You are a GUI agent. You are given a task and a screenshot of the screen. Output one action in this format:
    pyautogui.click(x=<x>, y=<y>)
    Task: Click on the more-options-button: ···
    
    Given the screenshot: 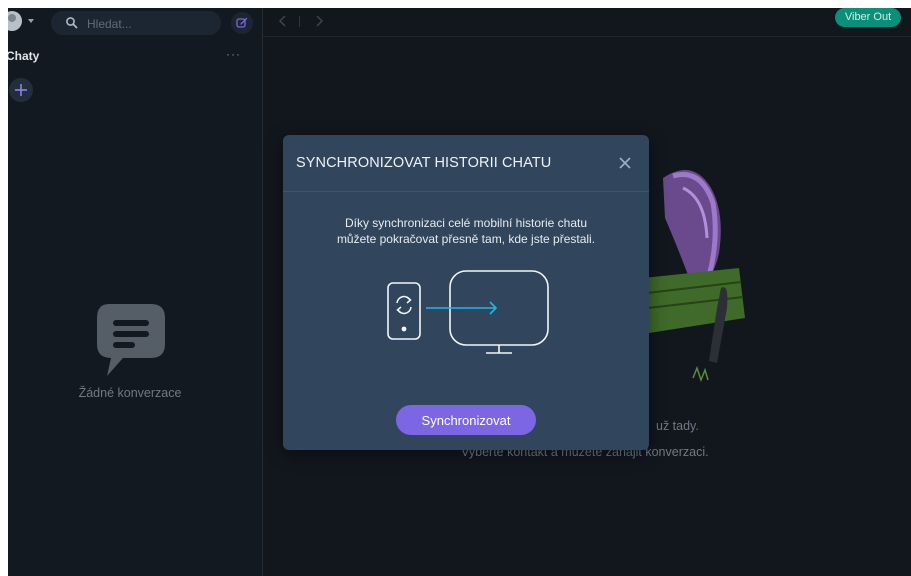 What is the action you would take?
    pyautogui.click(x=236, y=55)
    